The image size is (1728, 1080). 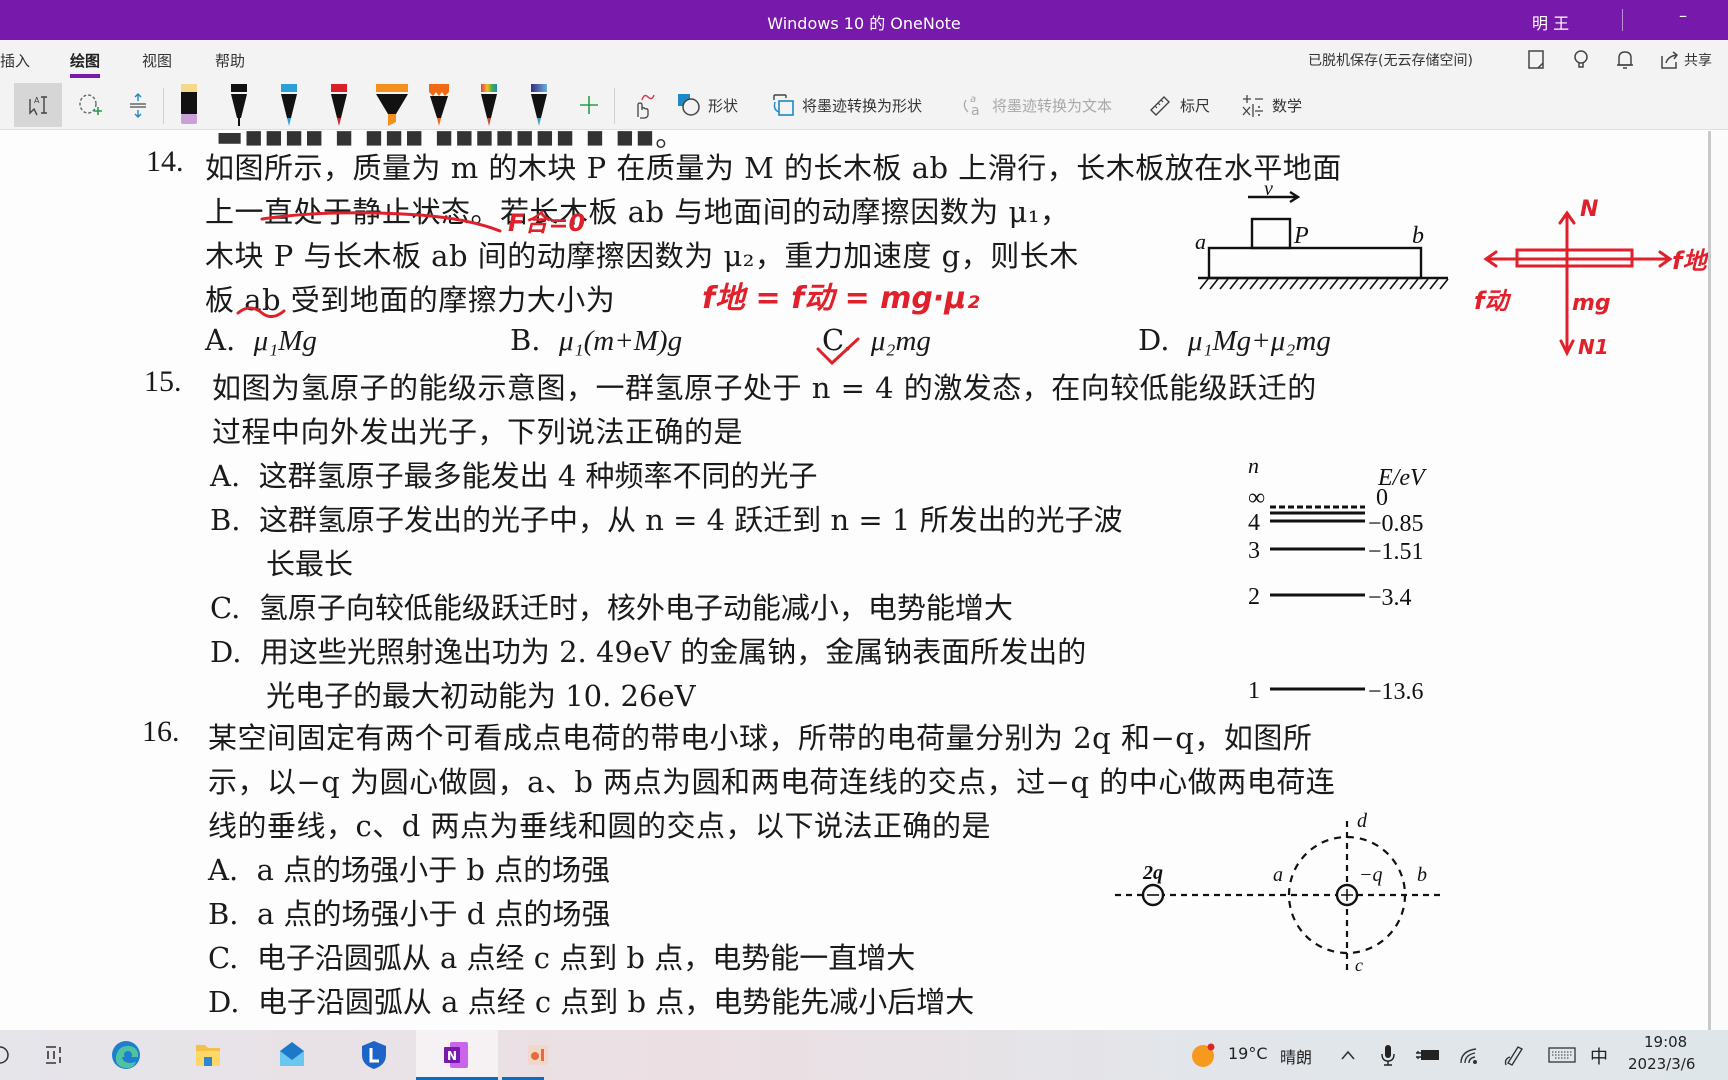 What do you see at coordinates (864, 23) in the screenshot?
I see `window-title: Windows 10 的 OneNote` at bounding box center [864, 23].